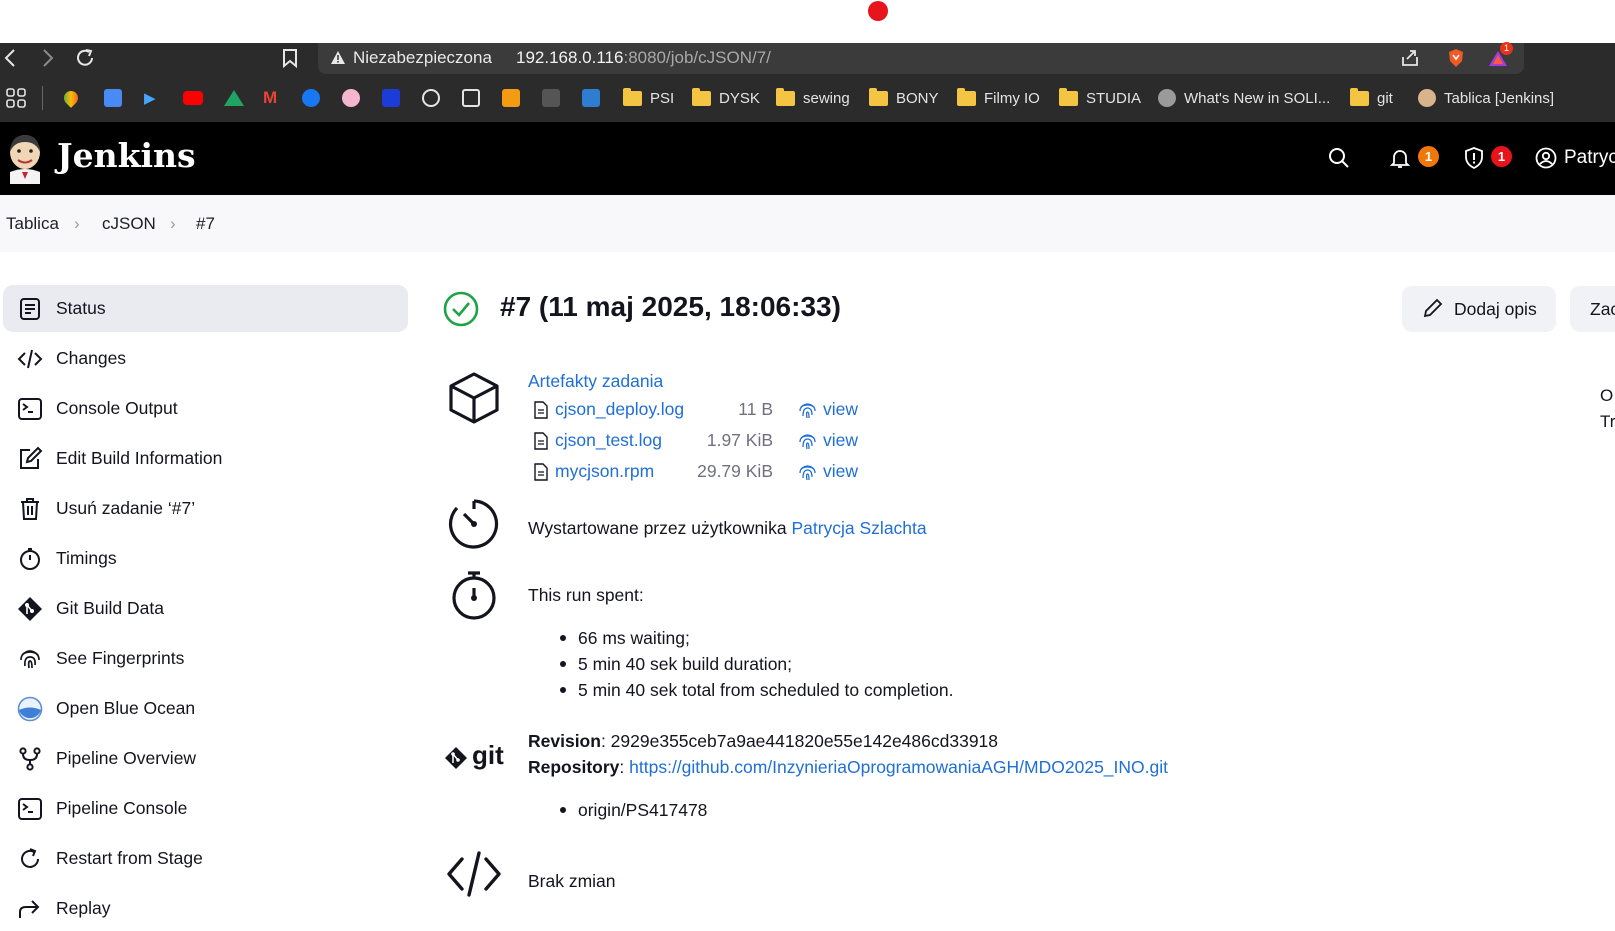  I want to click on artifact-link: mycjson.rpm, so click(604, 471).